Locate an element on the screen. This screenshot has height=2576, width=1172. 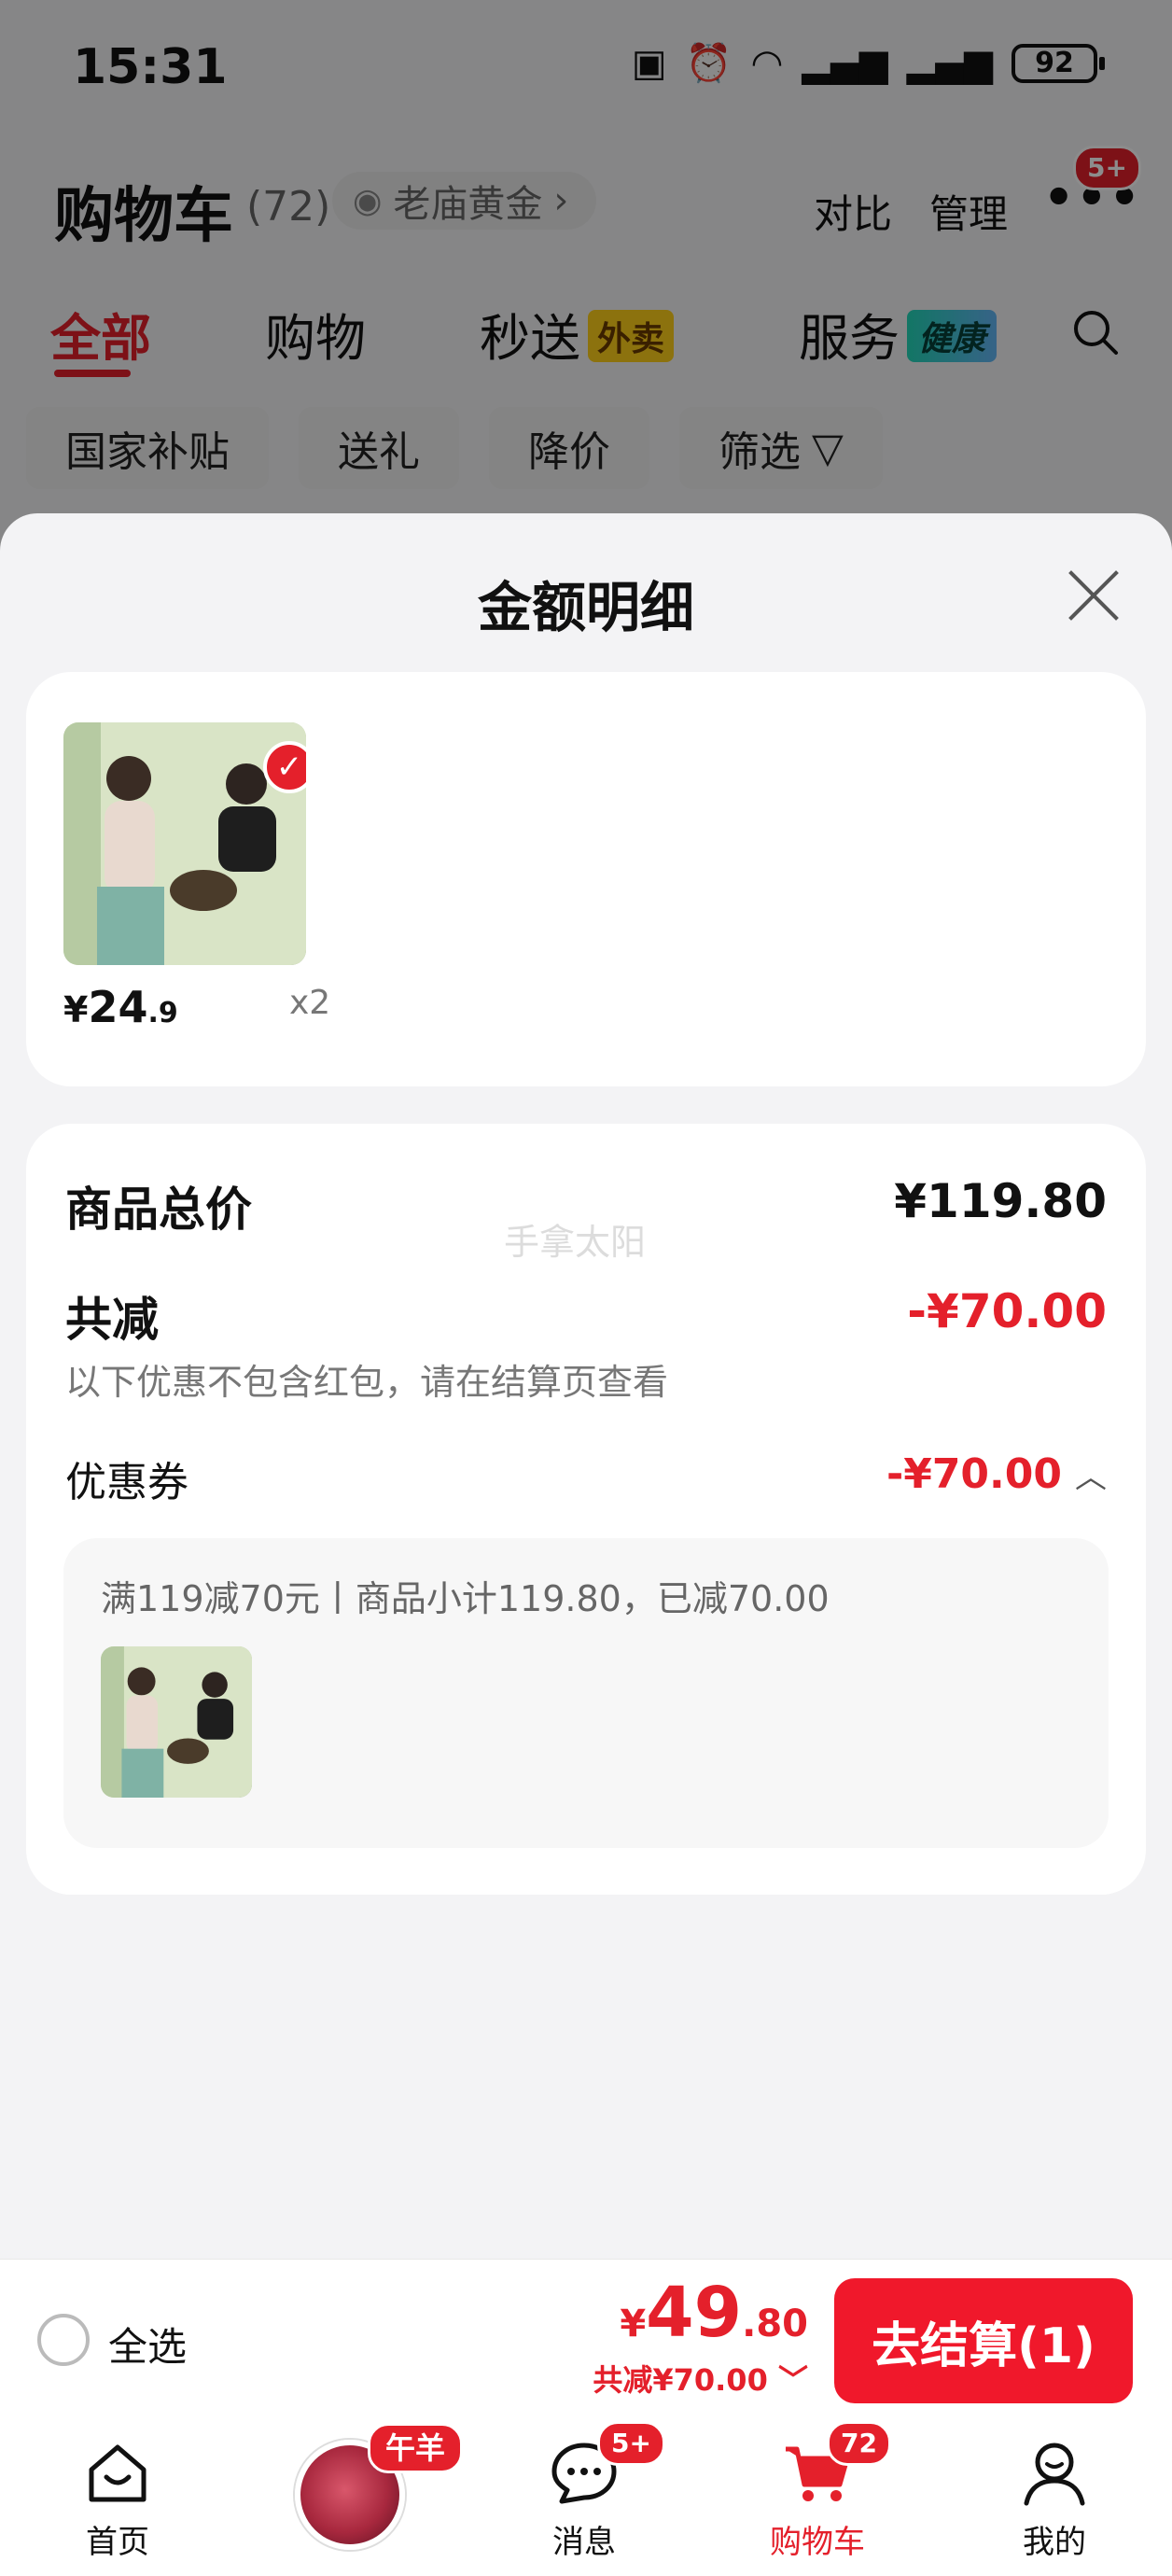
product-price: ¥24.9 is located at coordinates (120, 1007).